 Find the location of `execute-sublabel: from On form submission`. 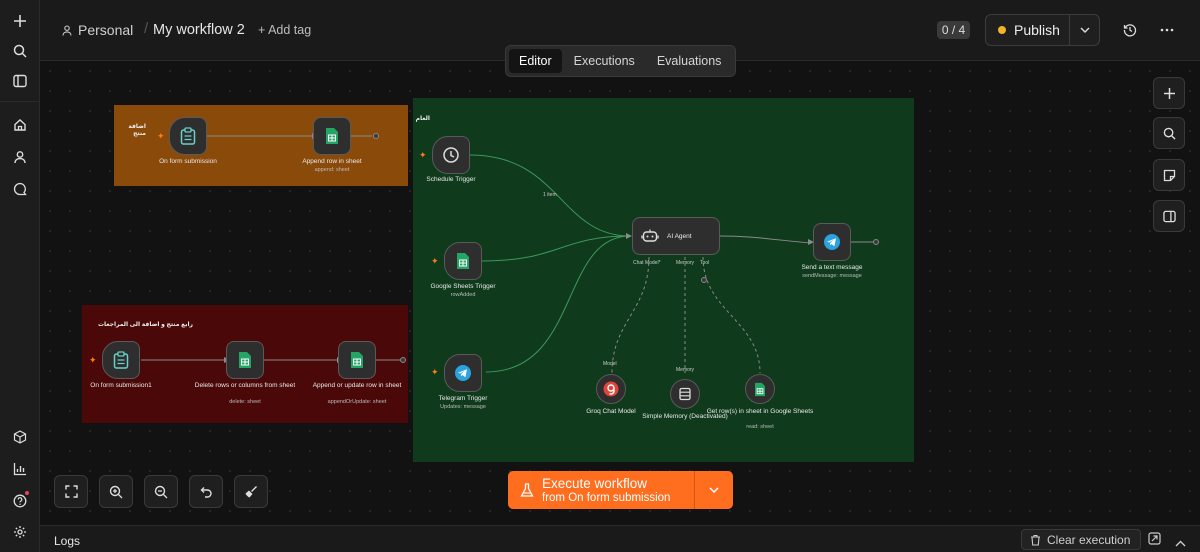

execute-sublabel: from On form submission is located at coordinates (606, 497).